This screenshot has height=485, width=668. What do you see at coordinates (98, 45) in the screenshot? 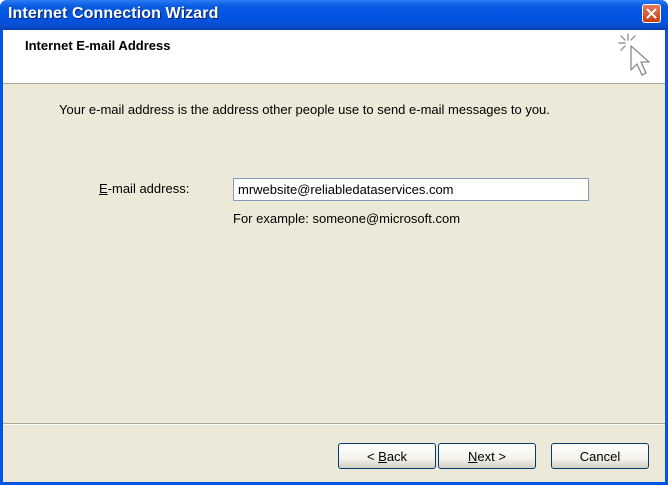
I see `page-title: Internet E-mail Address` at bounding box center [98, 45].